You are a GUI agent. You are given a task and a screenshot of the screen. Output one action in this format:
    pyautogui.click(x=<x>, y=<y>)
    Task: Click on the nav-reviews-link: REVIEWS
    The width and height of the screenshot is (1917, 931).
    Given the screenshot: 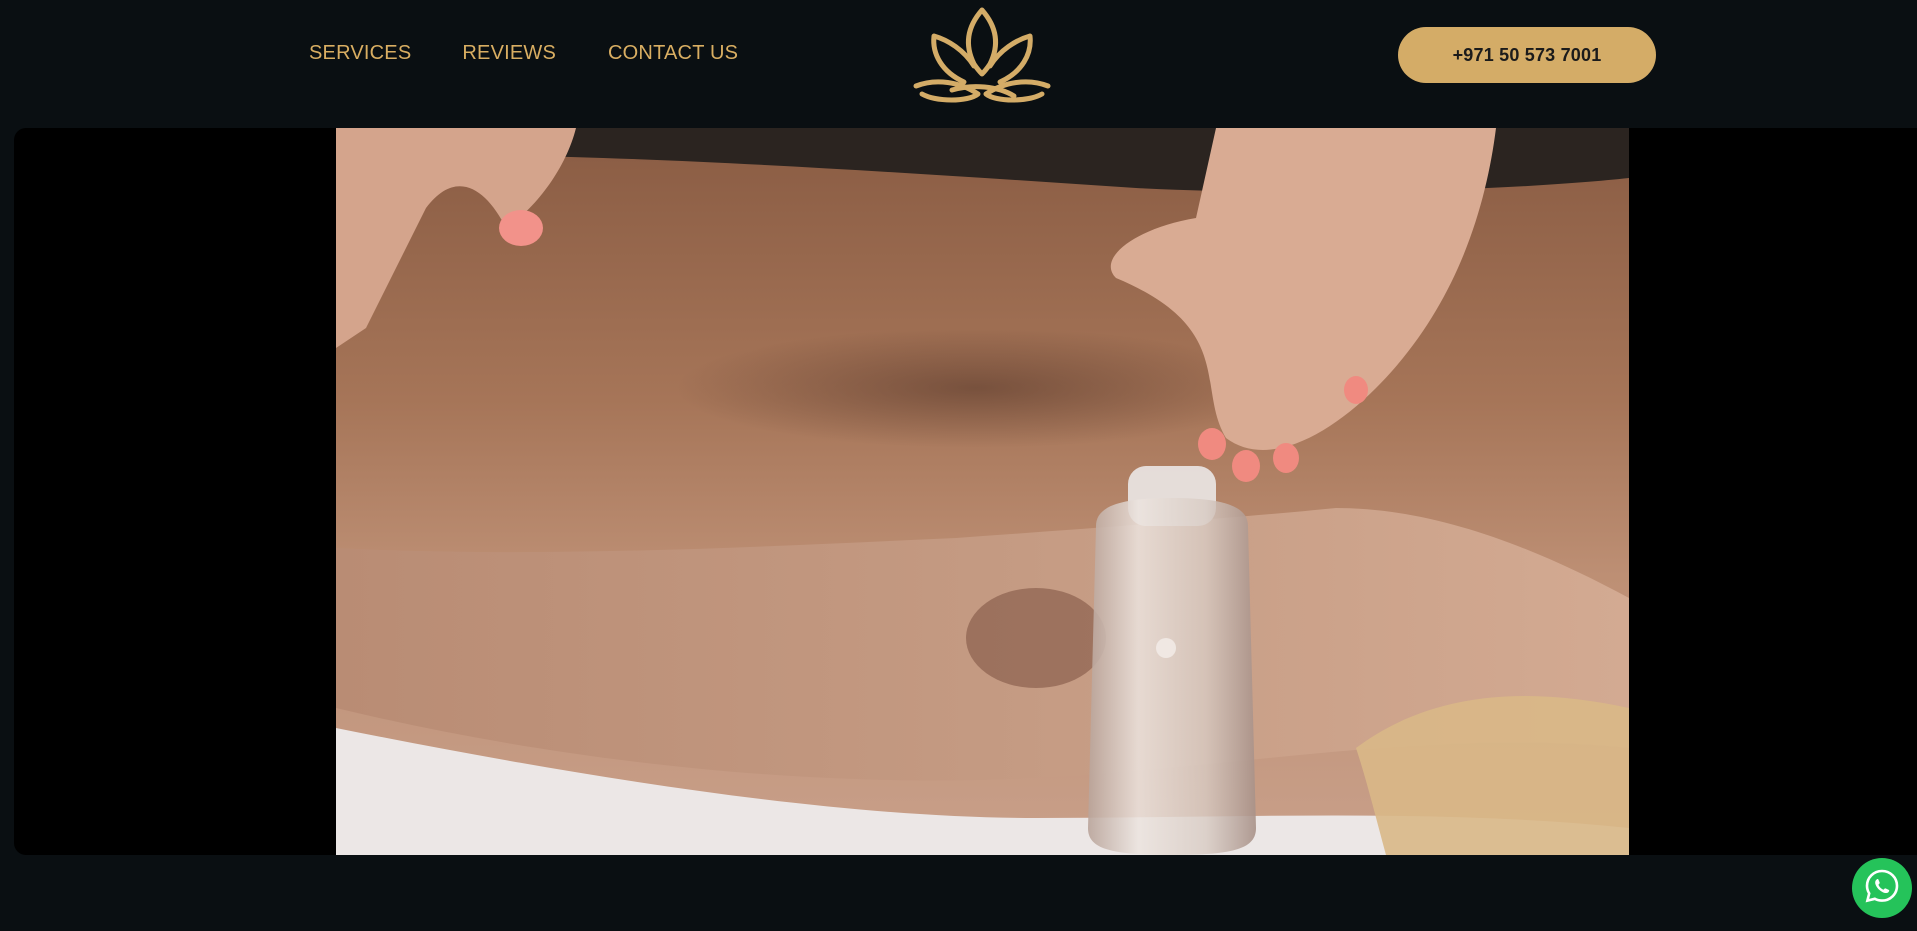 What is the action you would take?
    pyautogui.click(x=509, y=53)
    